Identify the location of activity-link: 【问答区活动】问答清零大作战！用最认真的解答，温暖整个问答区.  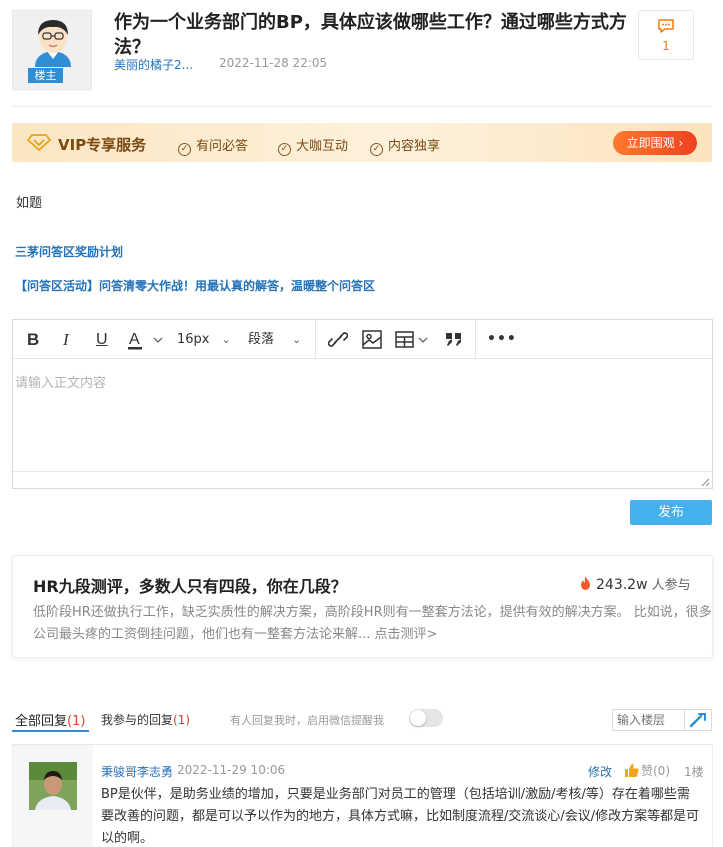
(195, 285).